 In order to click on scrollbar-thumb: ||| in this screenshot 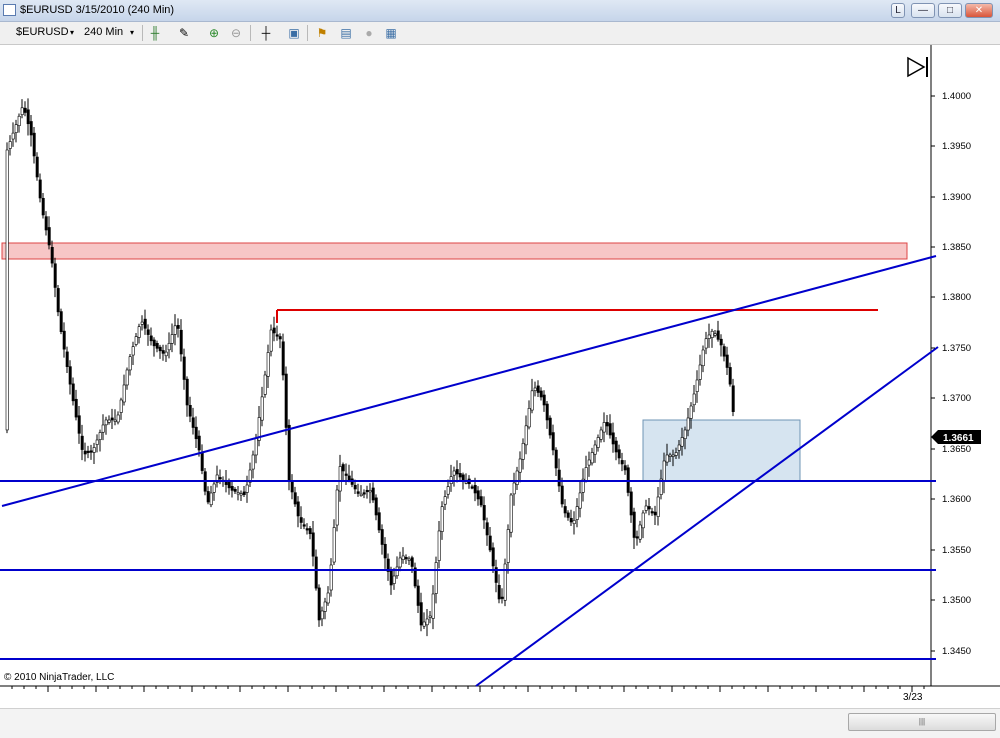, I will do `click(922, 722)`.